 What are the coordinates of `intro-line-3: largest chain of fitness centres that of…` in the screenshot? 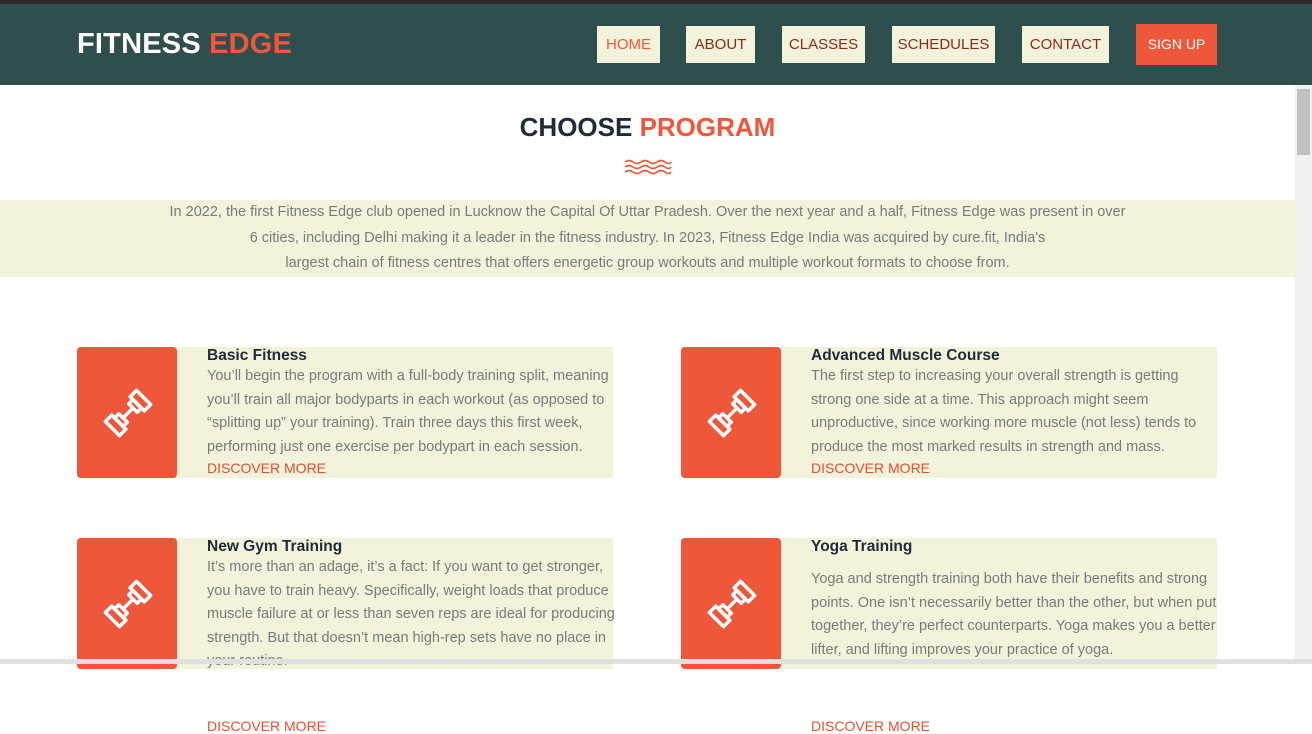 It's located at (647, 263).